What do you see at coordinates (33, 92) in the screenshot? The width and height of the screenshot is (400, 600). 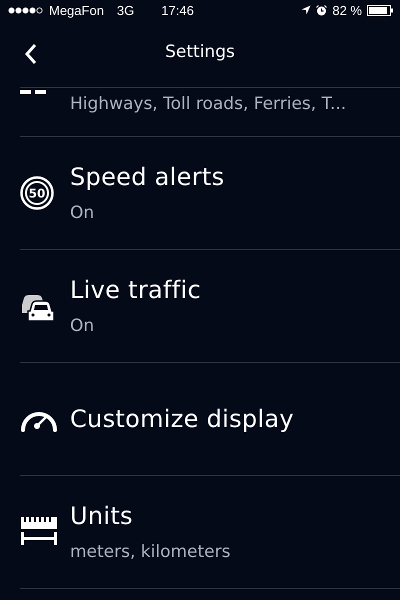 I see `road-icon` at bounding box center [33, 92].